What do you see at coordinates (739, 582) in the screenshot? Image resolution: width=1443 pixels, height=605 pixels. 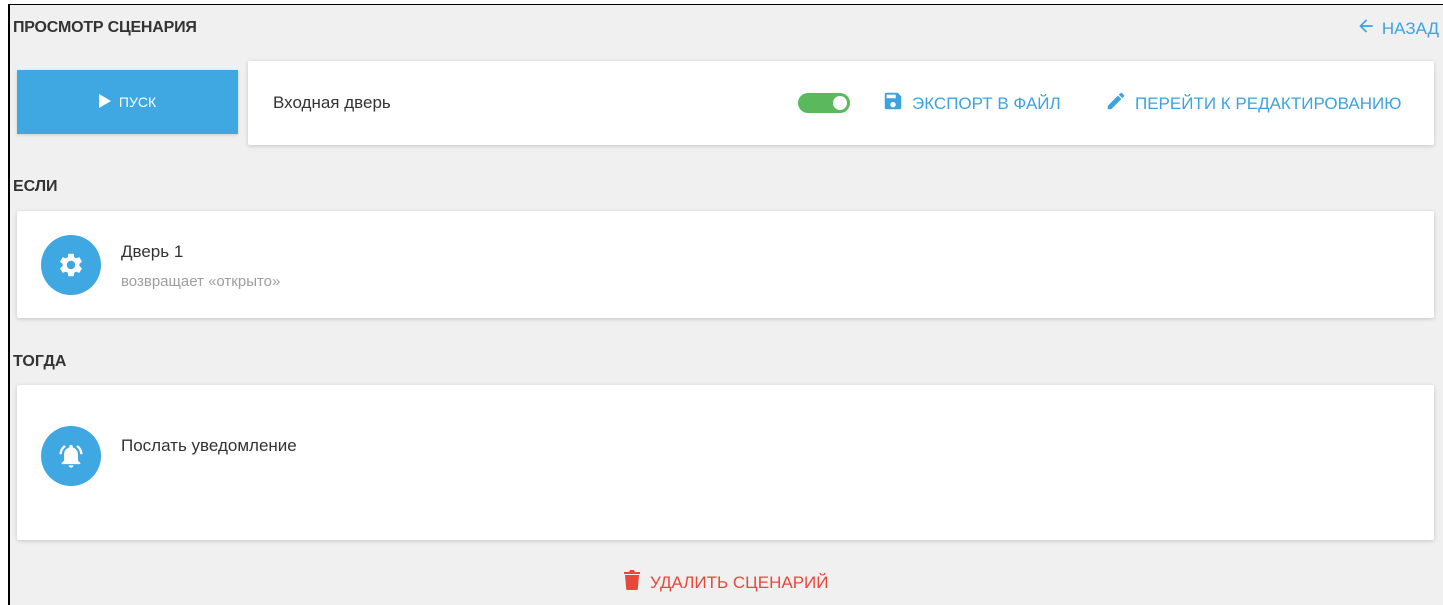 I see `delete-button-label: УДАЛИТЬ СЦЕНАРИЙ` at bounding box center [739, 582].